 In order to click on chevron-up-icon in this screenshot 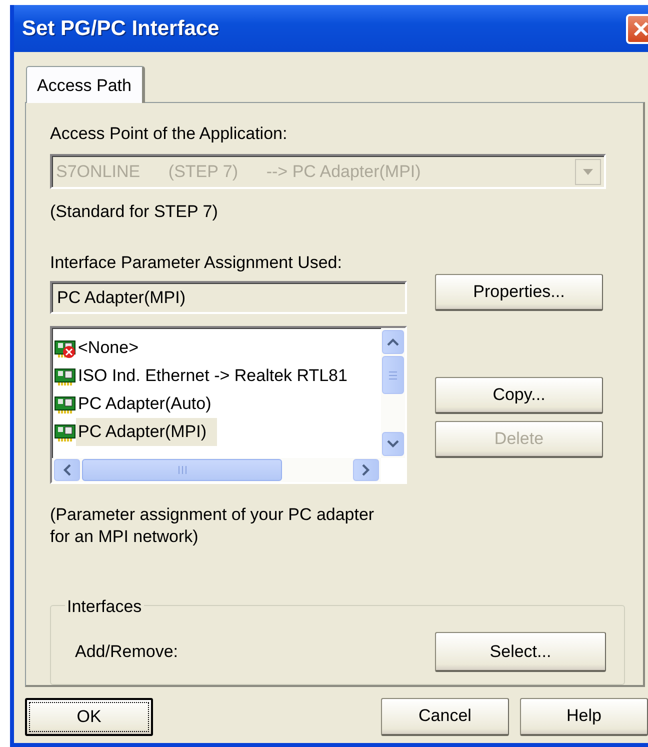, I will do `click(393, 342)`.